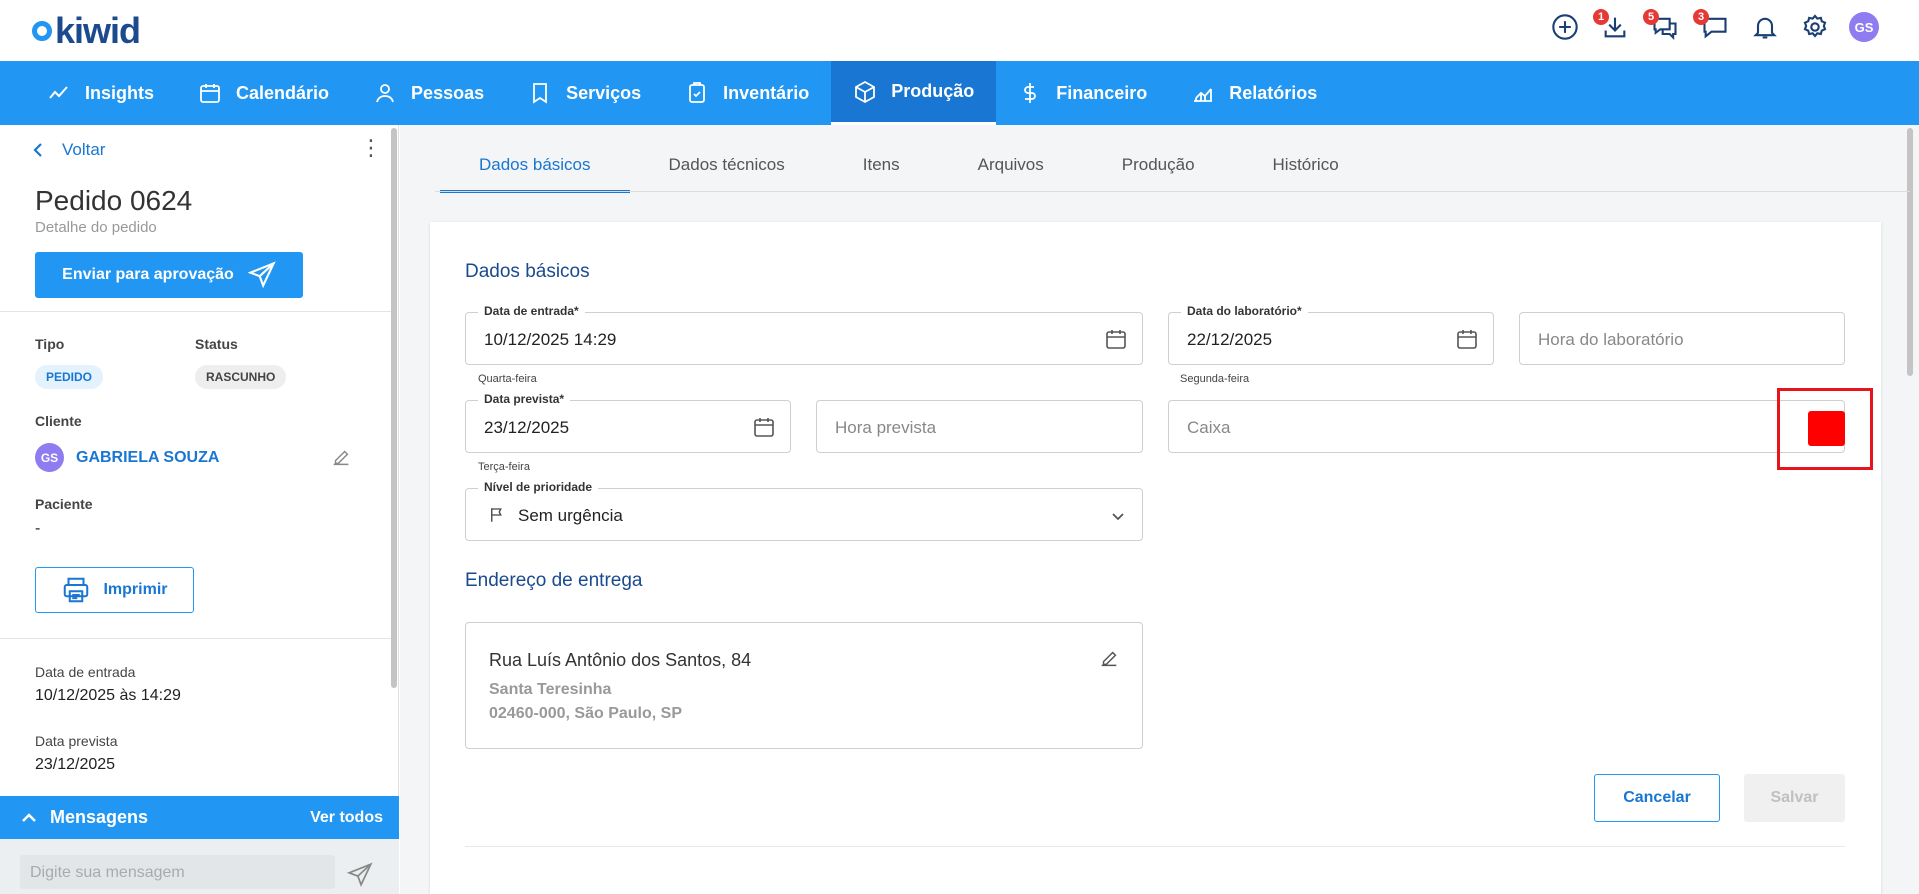 Image resolution: width=1919 pixels, height=894 pixels. What do you see at coordinates (114, 200) in the screenshot?
I see `order-title: Pedido 0624` at bounding box center [114, 200].